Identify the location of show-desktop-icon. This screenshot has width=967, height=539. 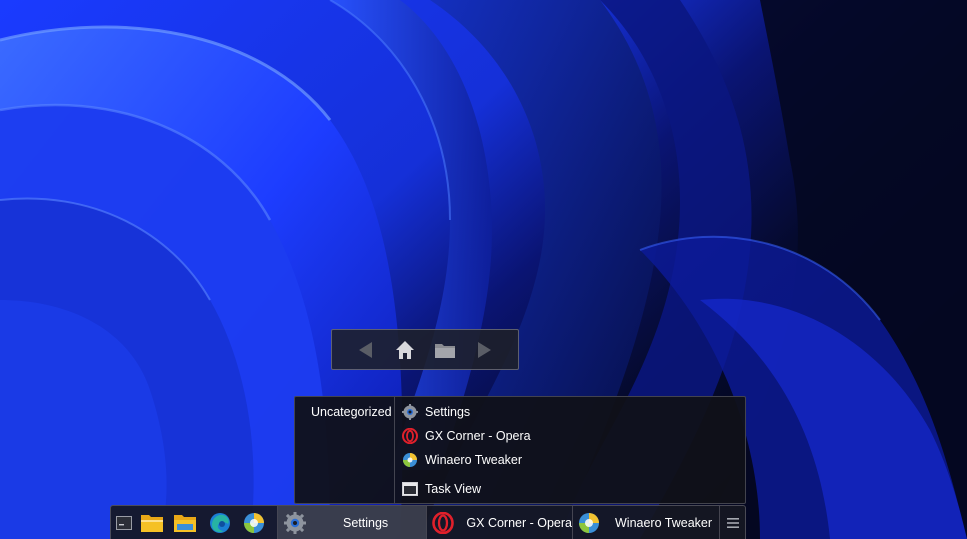
(124, 523).